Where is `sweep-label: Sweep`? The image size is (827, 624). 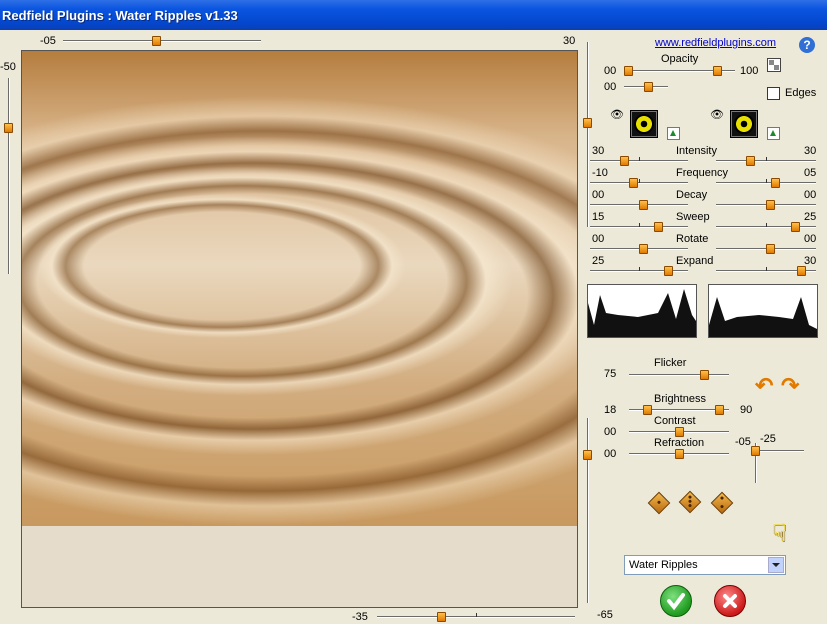
sweep-label: Sweep is located at coordinates (693, 217).